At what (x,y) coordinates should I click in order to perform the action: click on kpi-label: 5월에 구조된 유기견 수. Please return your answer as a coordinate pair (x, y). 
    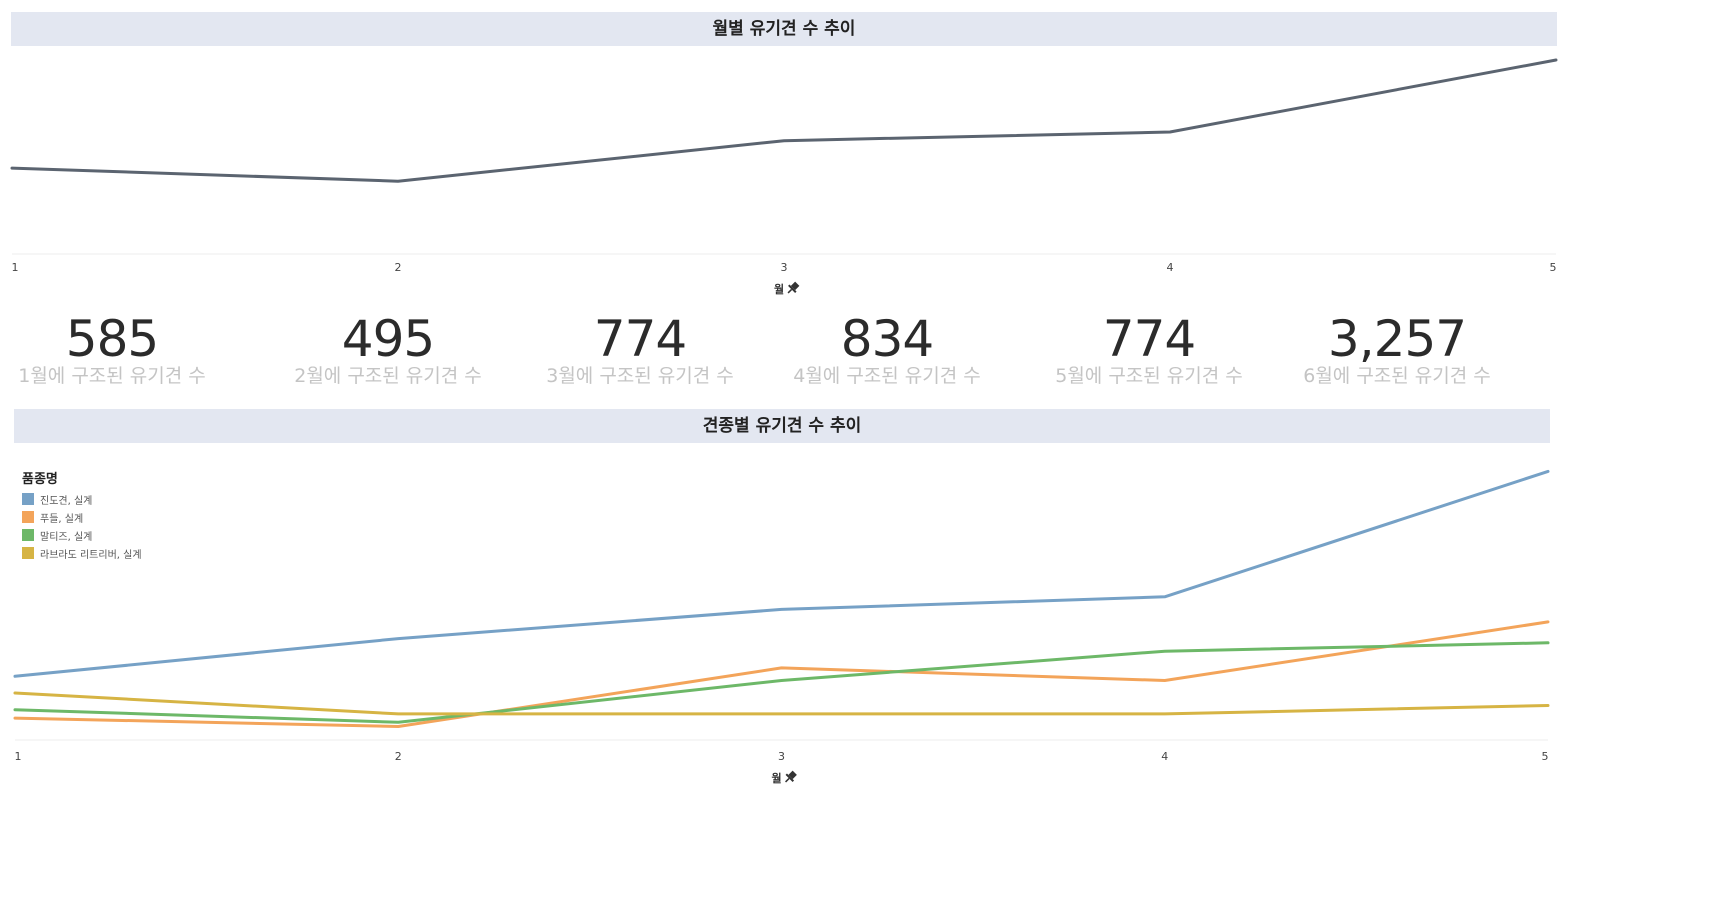
    Looking at the image, I should click on (1149, 376).